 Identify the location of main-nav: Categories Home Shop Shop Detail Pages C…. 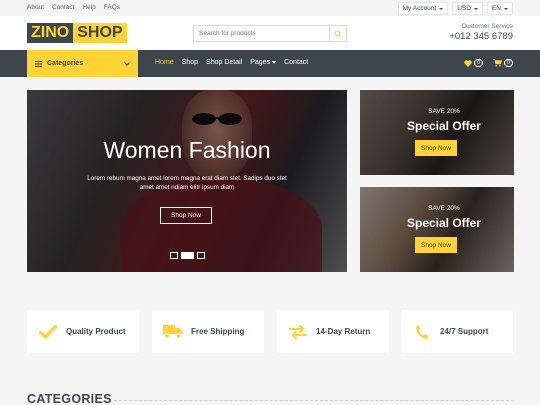
(270, 63).